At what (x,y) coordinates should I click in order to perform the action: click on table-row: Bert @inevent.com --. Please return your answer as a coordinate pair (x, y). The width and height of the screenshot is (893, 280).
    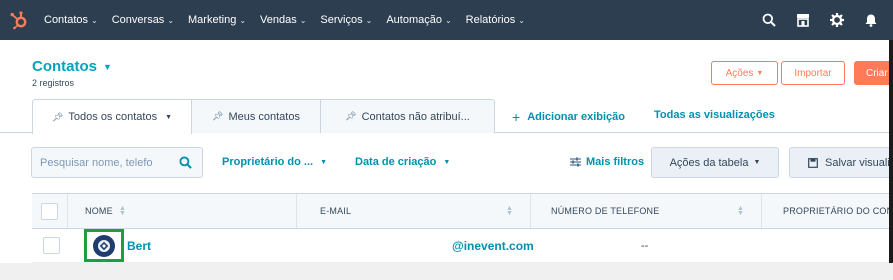
    Looking at the image, I should click on (462, 246).